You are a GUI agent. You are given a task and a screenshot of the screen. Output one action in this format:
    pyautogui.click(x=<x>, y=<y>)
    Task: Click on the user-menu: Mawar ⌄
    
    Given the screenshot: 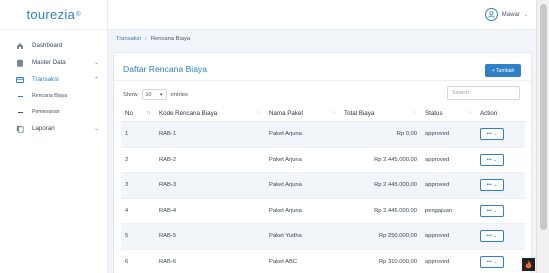 What is the action you would take?
    pyautogui.click(x=506, y=14)
    